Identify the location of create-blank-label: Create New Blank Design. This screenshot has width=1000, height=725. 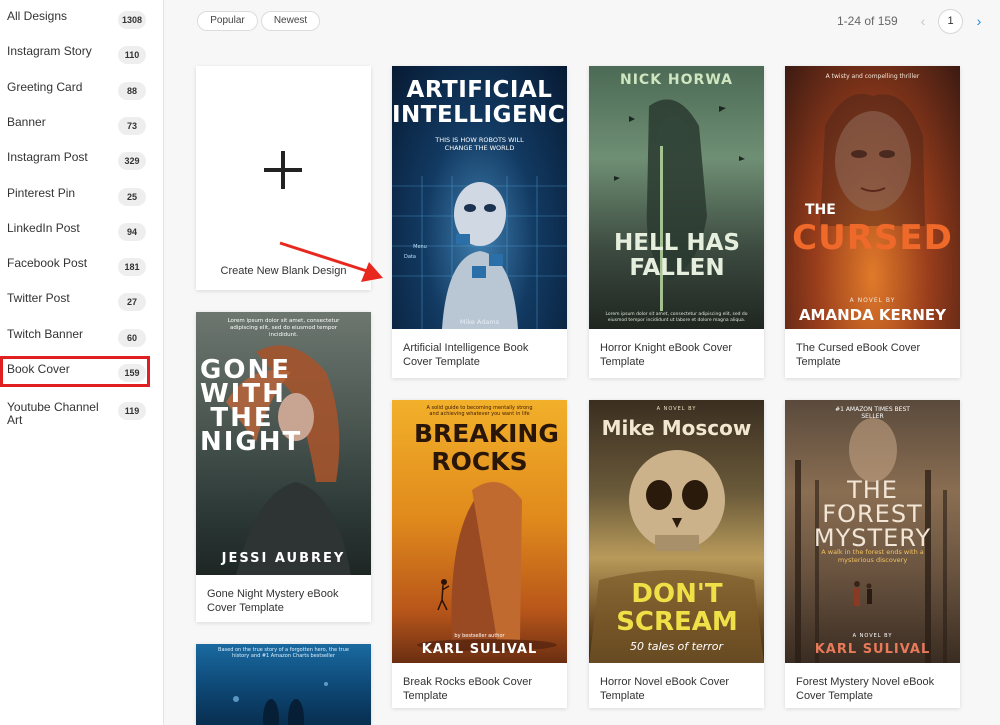
(283, 271).